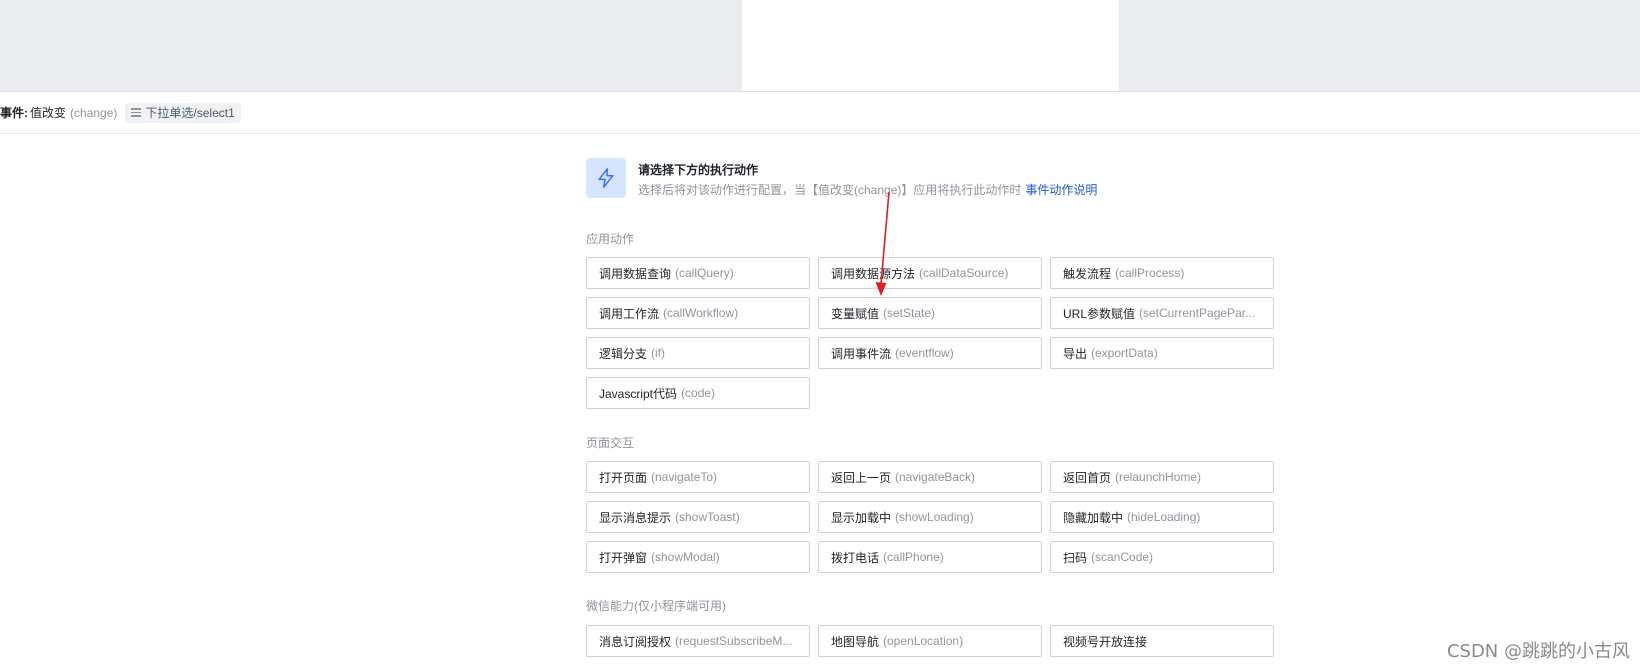 The image size is (1640, 669). I want to click on section-title-wechat: 微信能力(仅小程序端可用), so click(656, 606).